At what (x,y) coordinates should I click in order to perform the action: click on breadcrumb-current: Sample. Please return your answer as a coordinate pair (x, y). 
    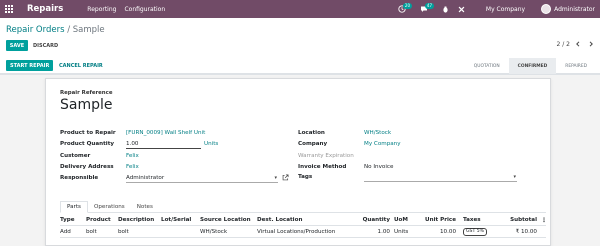
    Looking at the image, I should click on (88, 30).